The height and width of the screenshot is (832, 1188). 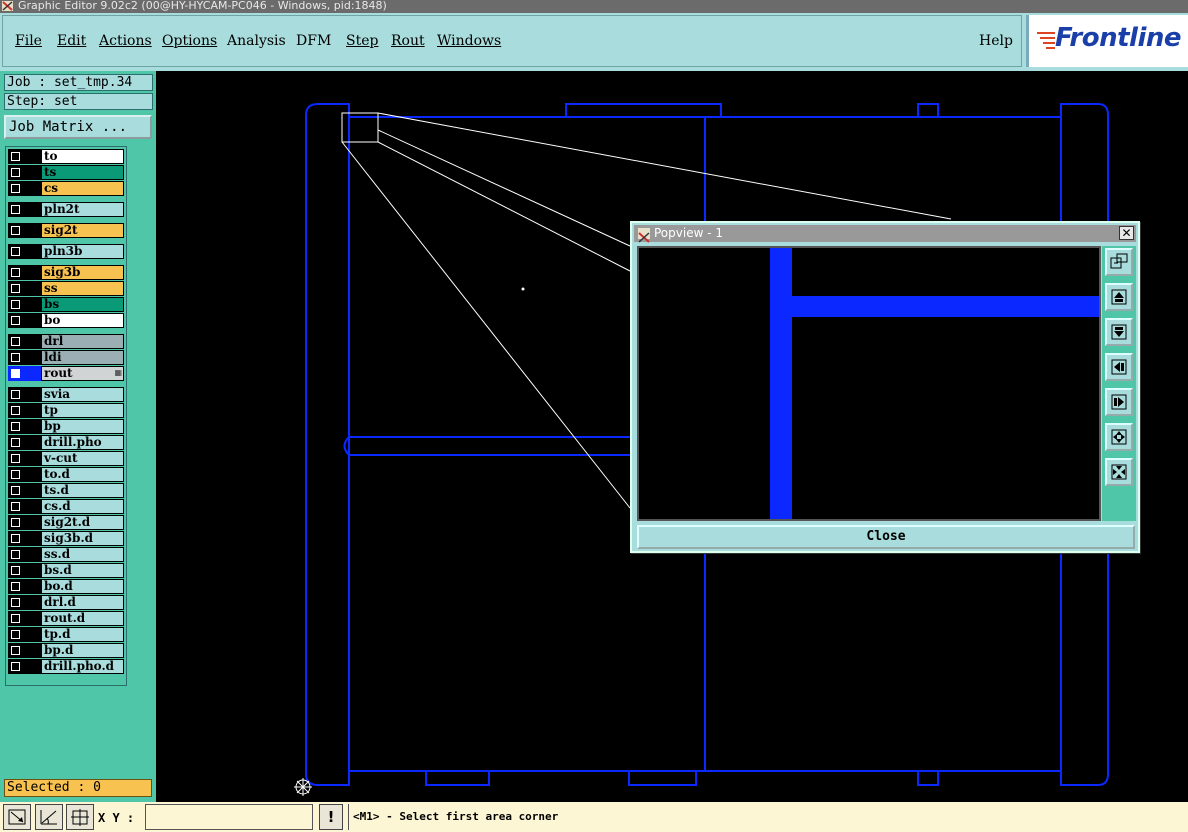 I want to click on layer-row-ss-d: ss.d, so click(x=66, y=554).